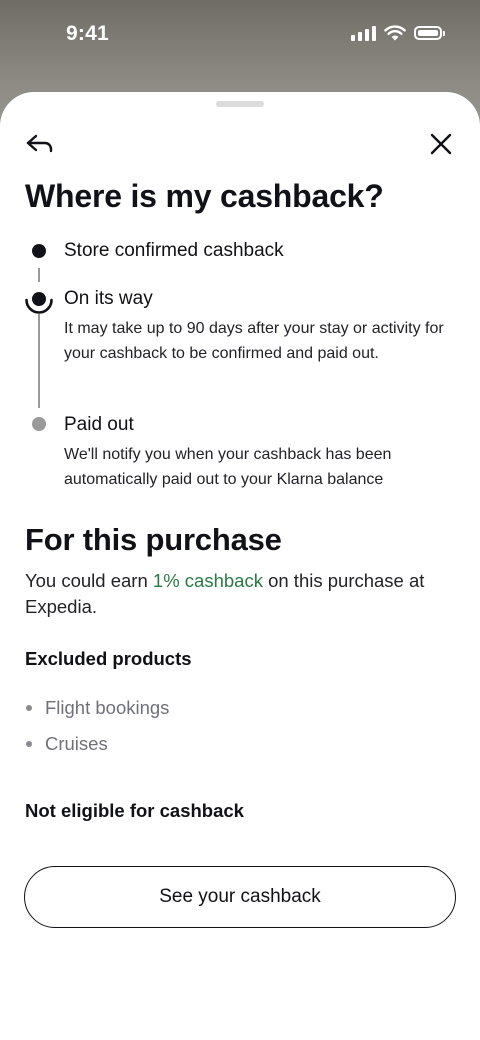 Image resolution: width=480 pixels, height=1040 pixels. What do you see at coordinates (39, 424) in the screenshot?
I see `step-pending-dot` at bounding box center [39, 424].